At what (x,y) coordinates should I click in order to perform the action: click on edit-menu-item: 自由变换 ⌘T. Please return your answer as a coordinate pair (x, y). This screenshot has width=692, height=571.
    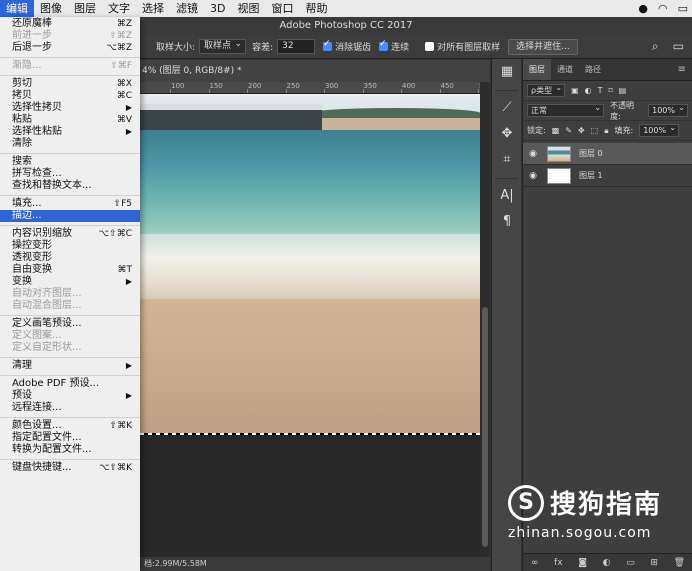
    Looking at the image, I should click on (70, 270).